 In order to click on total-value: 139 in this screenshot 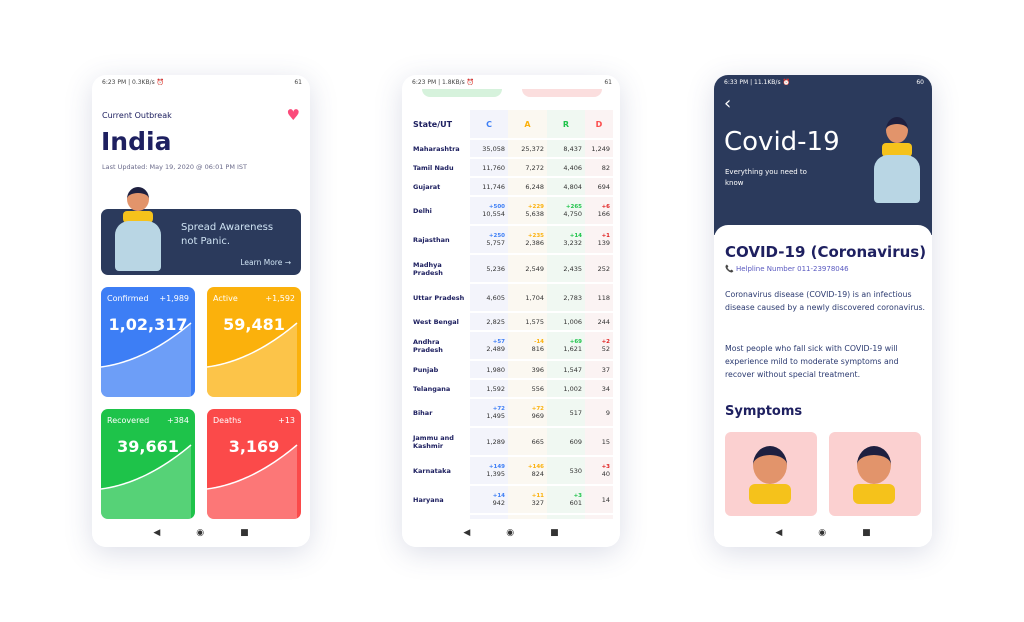, I will do `click(603, 242)`.